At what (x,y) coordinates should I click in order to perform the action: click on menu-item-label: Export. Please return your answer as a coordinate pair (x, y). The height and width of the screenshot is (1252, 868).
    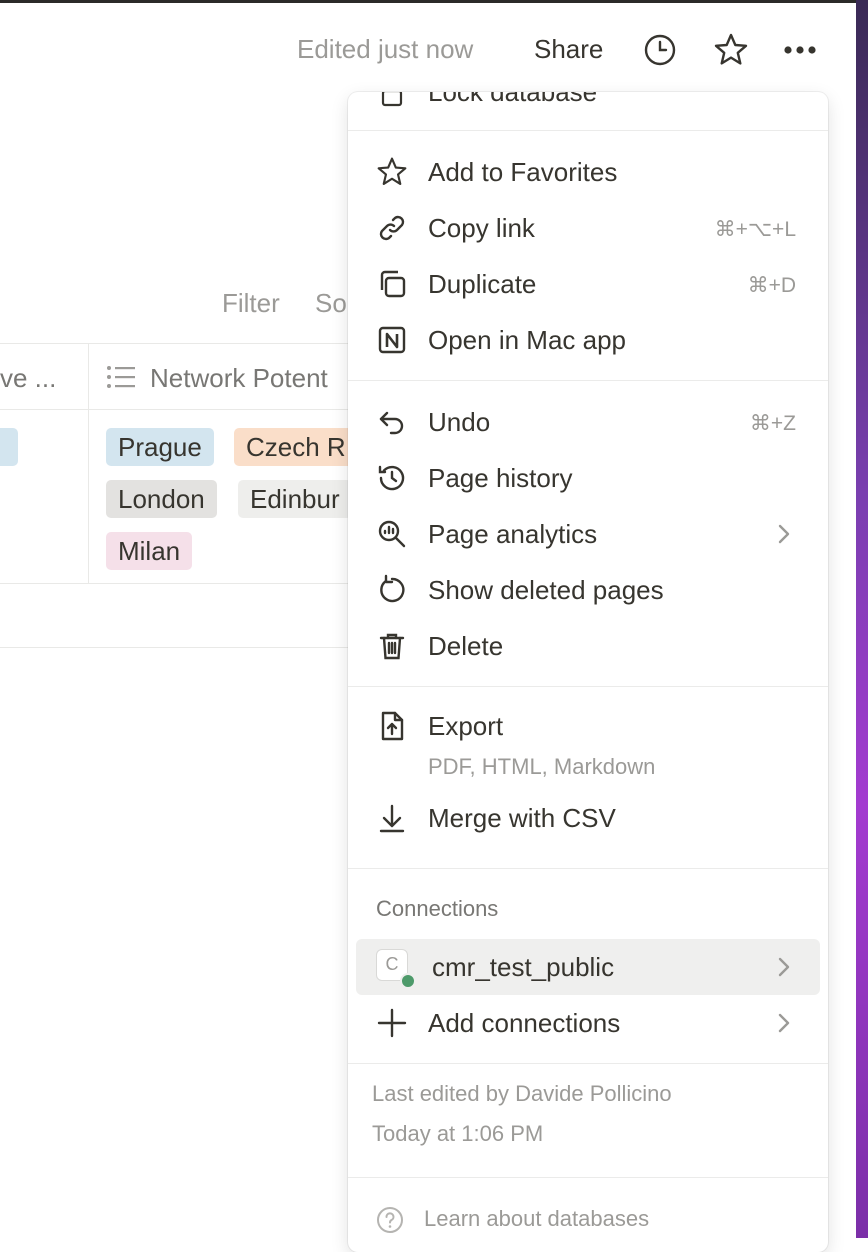
    Looking at the image, I should click on (466, 726).